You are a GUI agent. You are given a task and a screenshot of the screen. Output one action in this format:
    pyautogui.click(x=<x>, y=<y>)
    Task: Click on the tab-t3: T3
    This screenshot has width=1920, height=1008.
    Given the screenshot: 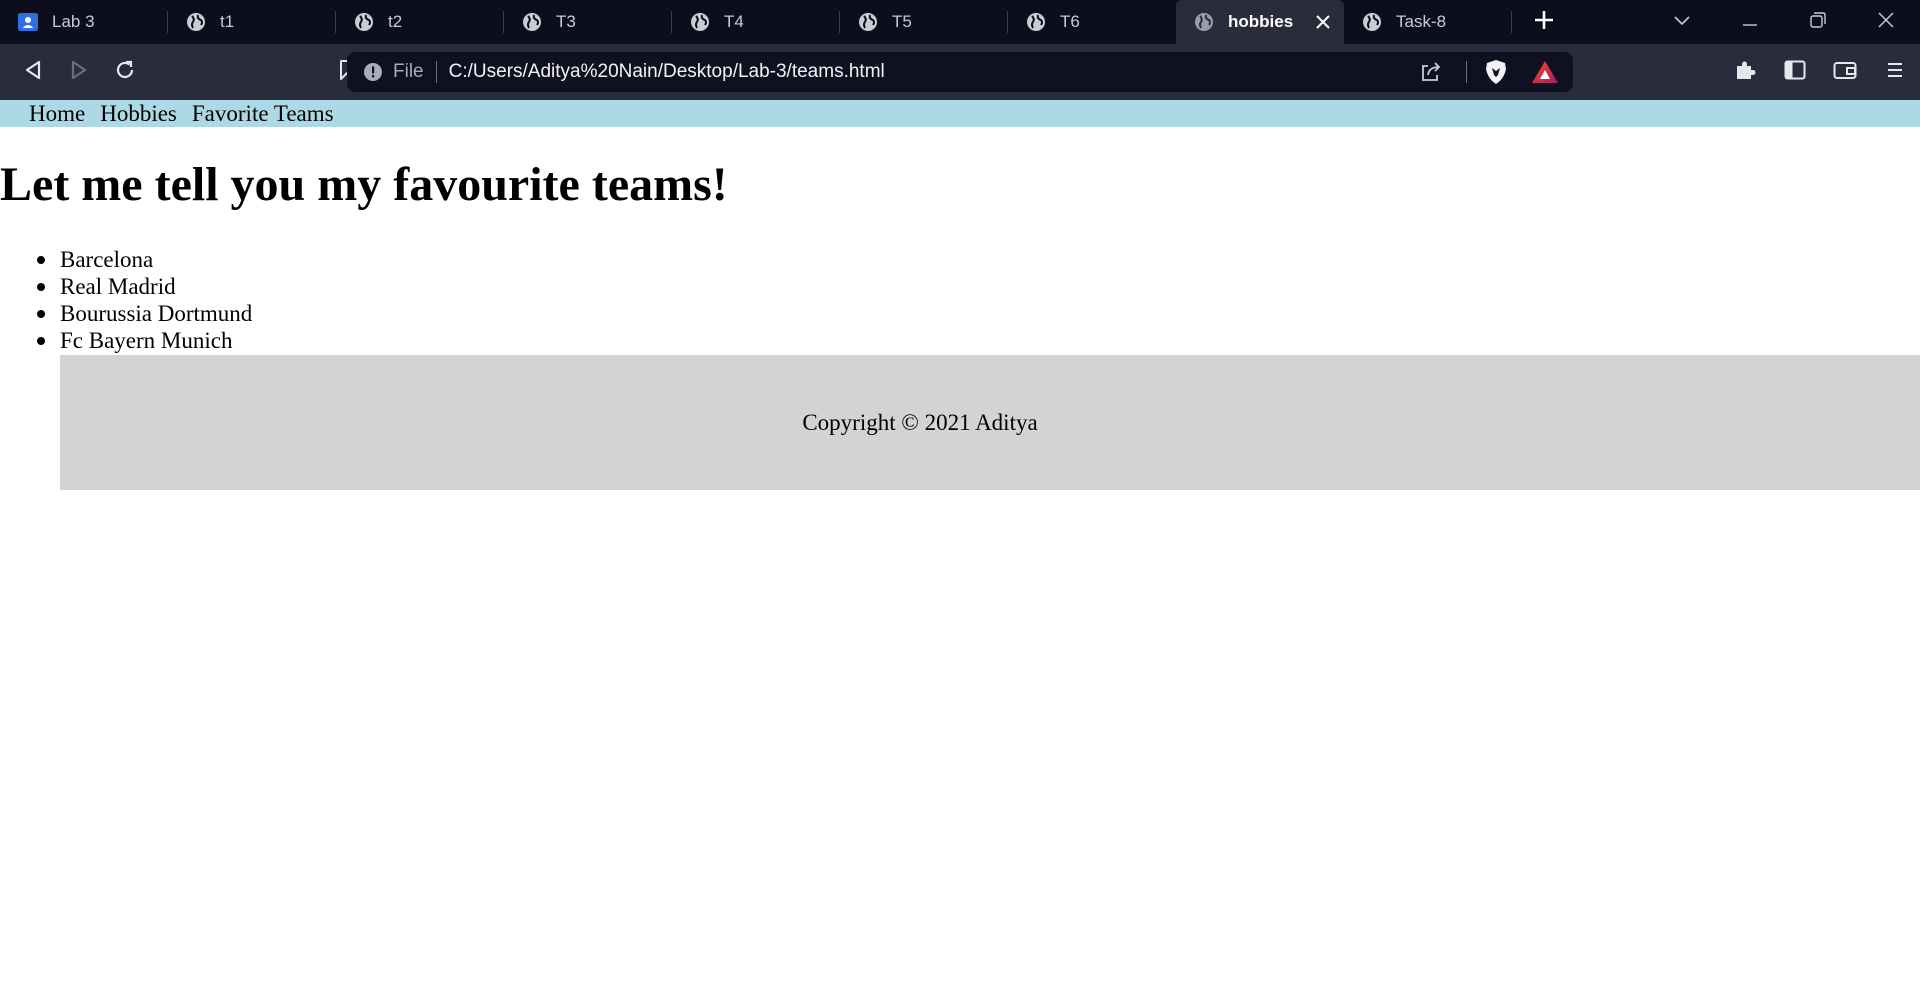 What is the action you would take?
    pyautogui.click(x=588, y=22)
    